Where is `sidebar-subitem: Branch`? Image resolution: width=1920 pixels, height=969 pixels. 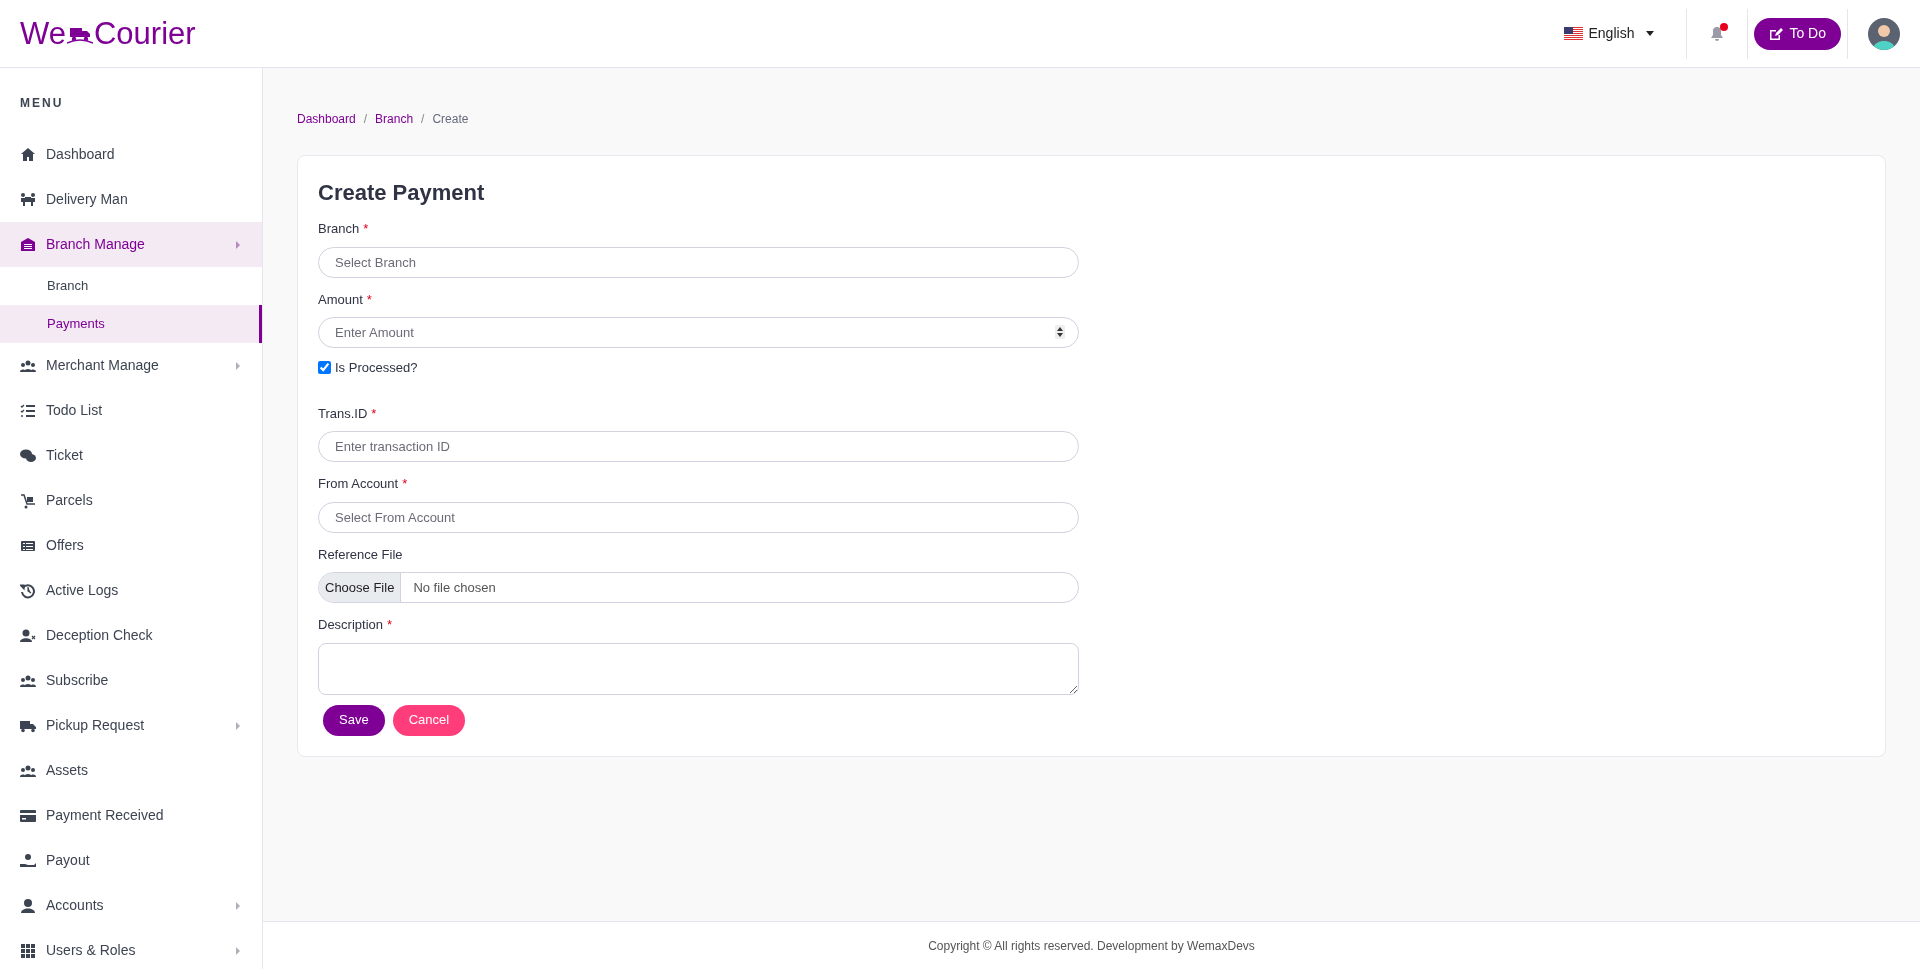 sidebar-subitem: Branch is located at coordinates (131, 286).